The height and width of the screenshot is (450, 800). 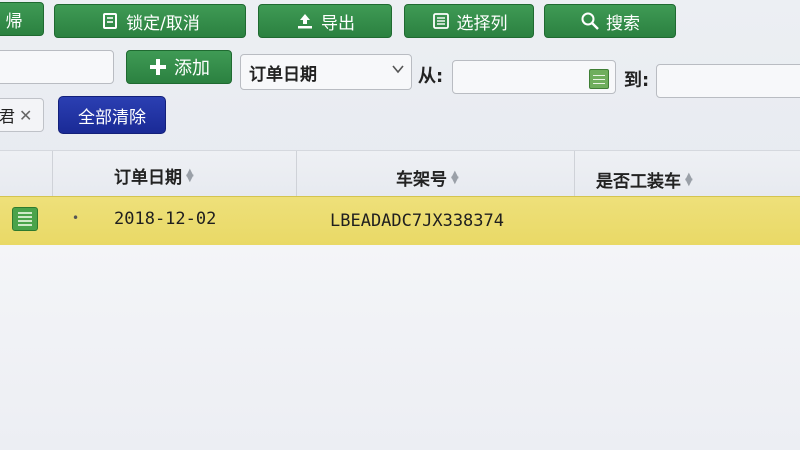 What do you see at coordinates (75, 218) in the screenshot?
I see `row-expand-icon: •` at bounding box center [75, 218].